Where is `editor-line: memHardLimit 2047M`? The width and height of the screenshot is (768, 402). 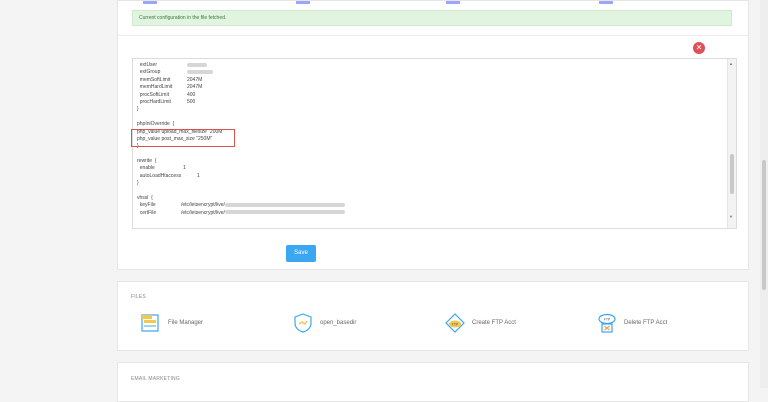
editor-line: memHardLimit 2047M is located at coordinates (180, 87).